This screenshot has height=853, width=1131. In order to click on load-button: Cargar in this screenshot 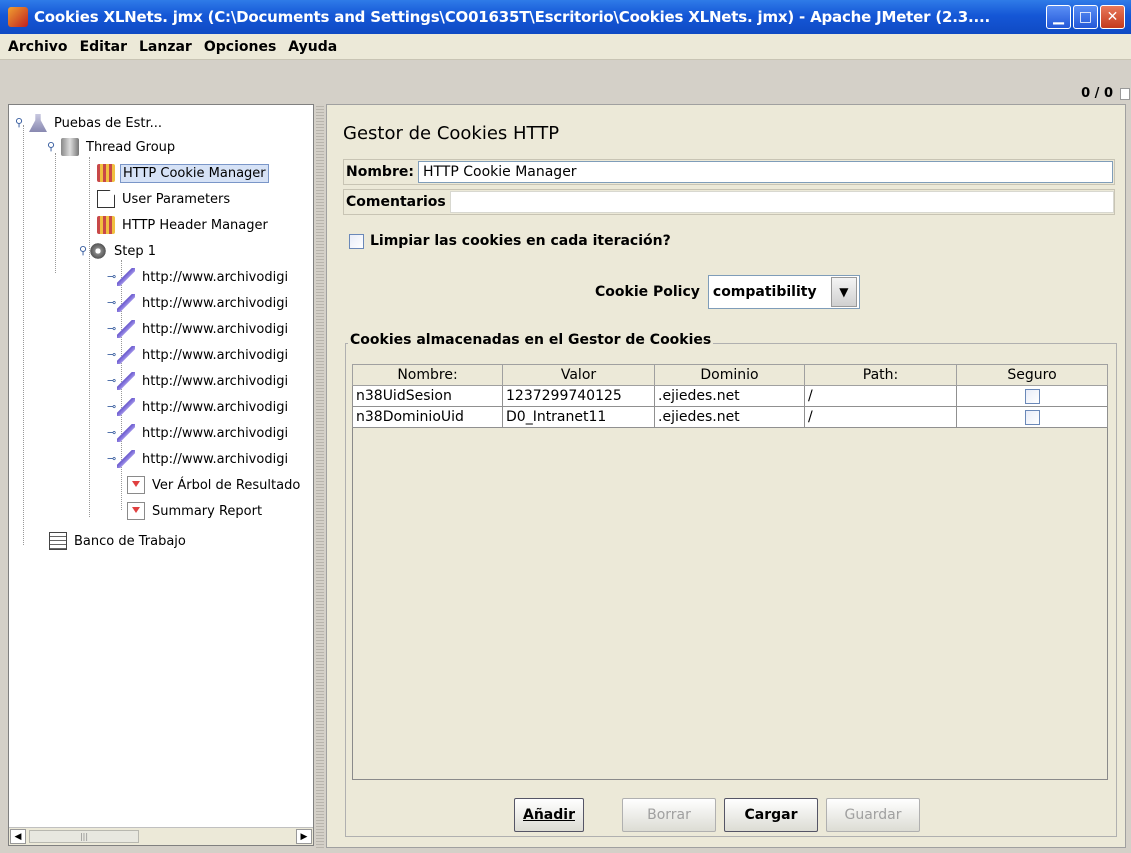, I will do `click(771, 815)`.